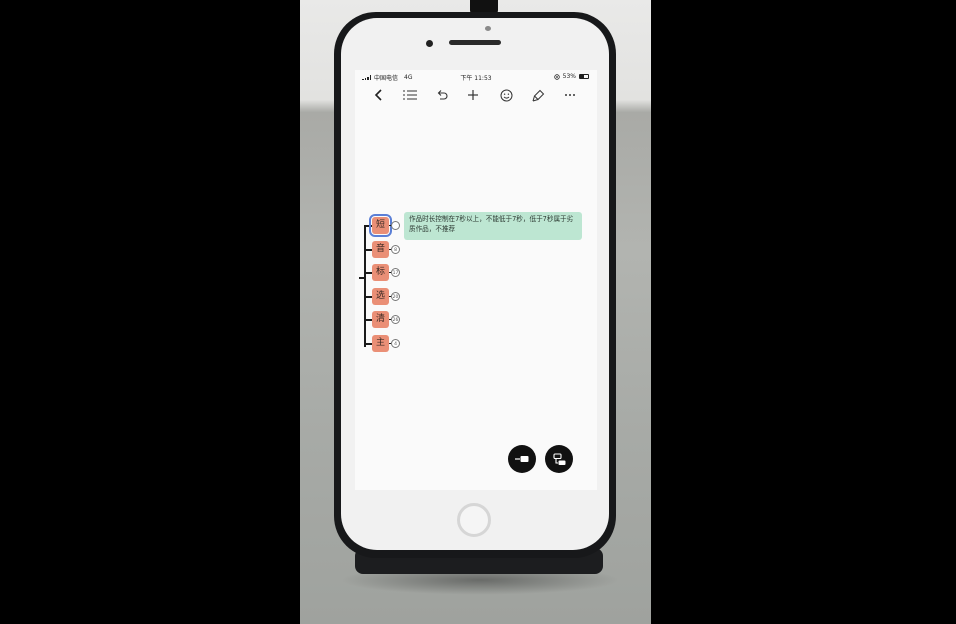 The width and height of the screenshot is (956, 624). What do you see at coordinates (488, 28) in the screenshot?
I see `proximity-sensor` at bounding box center [488, 28].